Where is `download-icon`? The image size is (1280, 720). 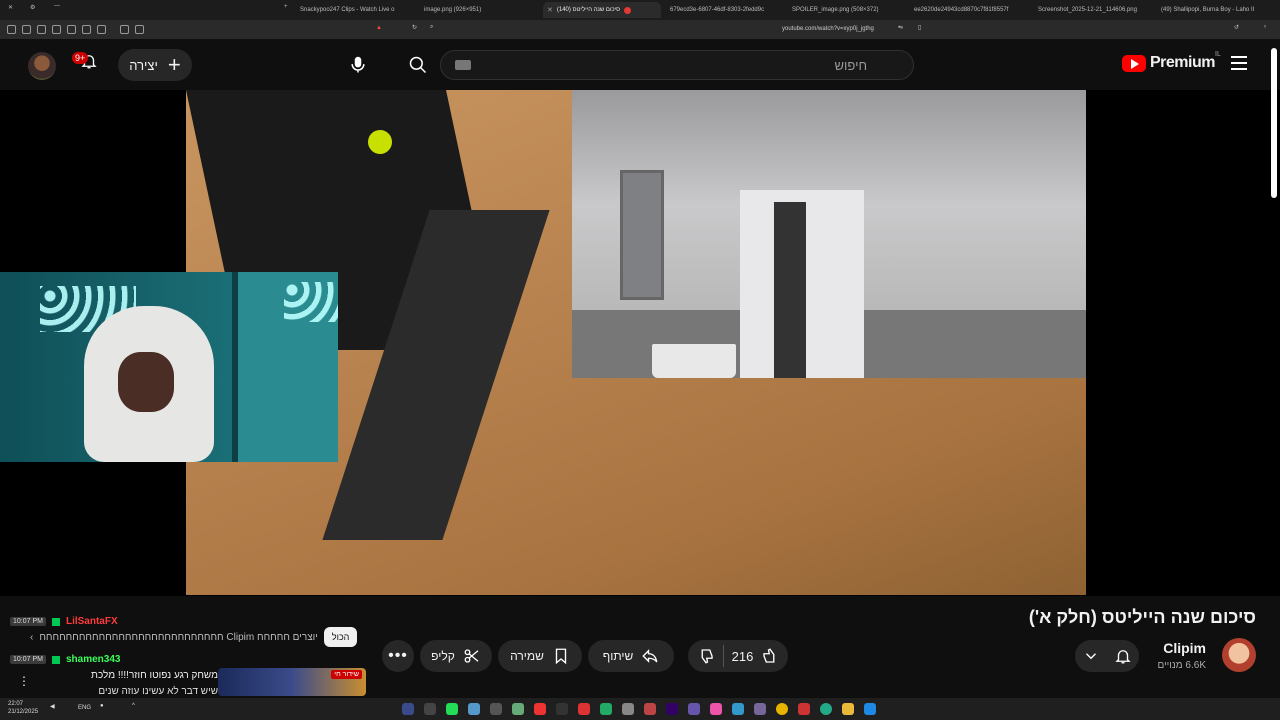
download-icon is located at coordinates (101, 29).